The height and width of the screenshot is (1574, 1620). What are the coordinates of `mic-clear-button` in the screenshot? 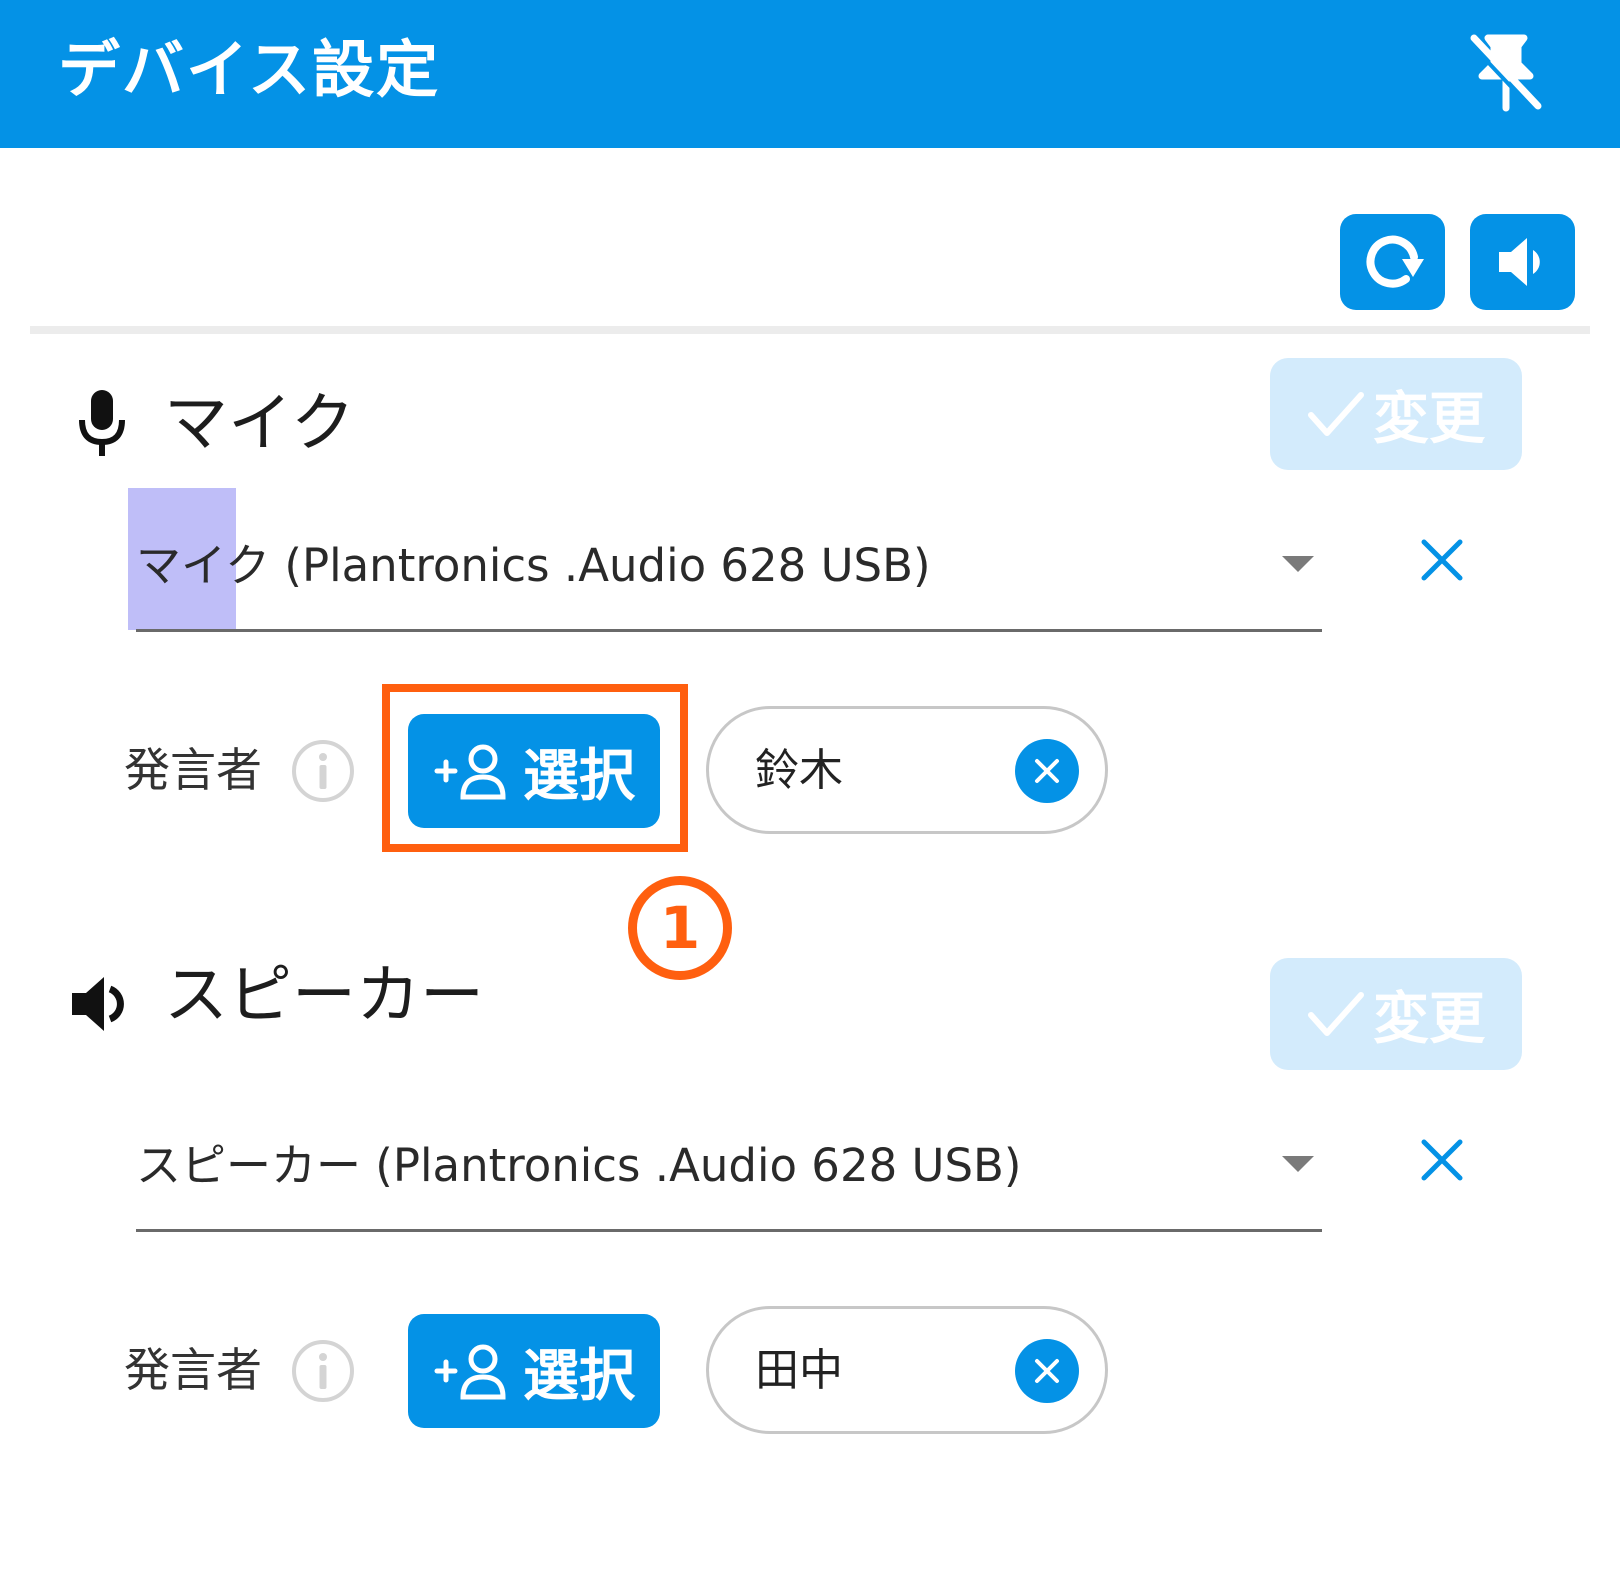 It's located at (1442, 560).